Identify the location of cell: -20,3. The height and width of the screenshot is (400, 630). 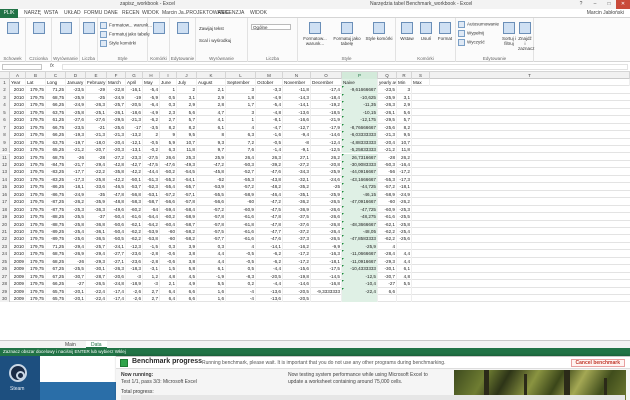
(116, 150).